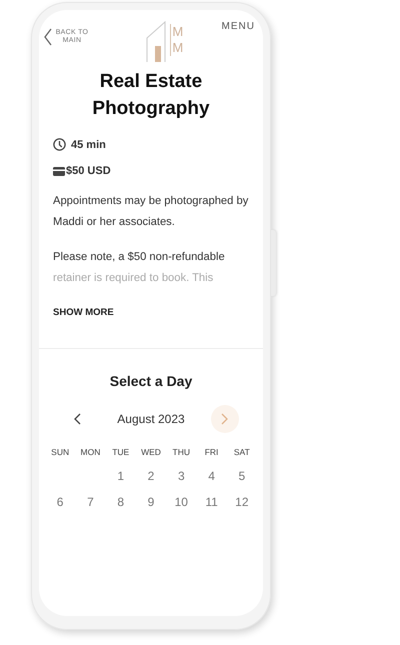  Describe the element at coordinates (88, 171) in the screenshot. I see `price: $50 USD` at that location.